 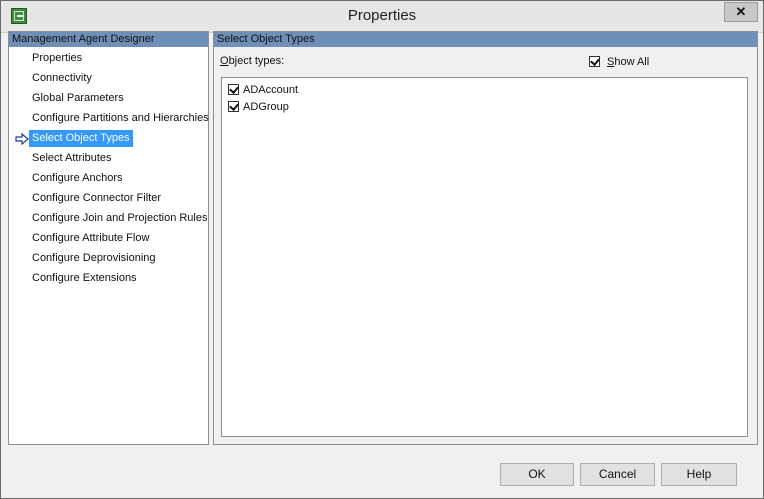 I want to click on close-button: ✕, so click(x=741, y=12).